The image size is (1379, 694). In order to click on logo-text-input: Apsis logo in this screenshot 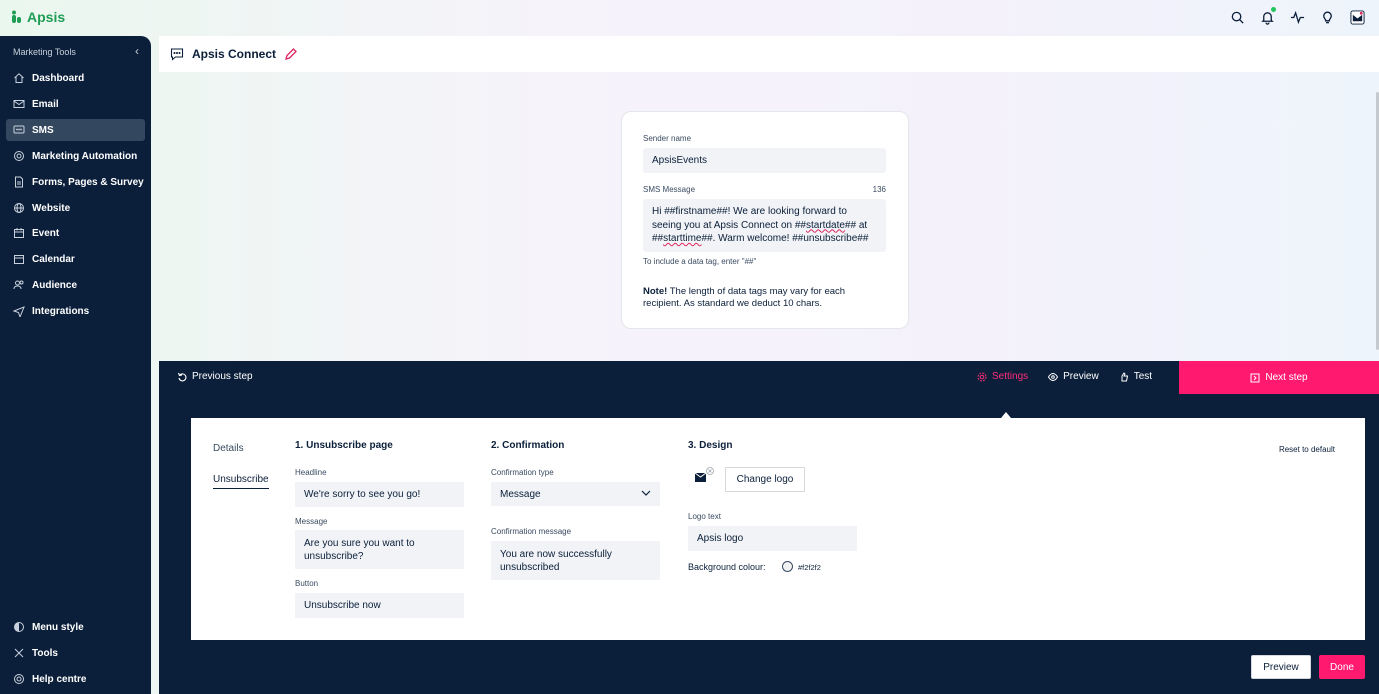, I will do `click(772, 538)`.